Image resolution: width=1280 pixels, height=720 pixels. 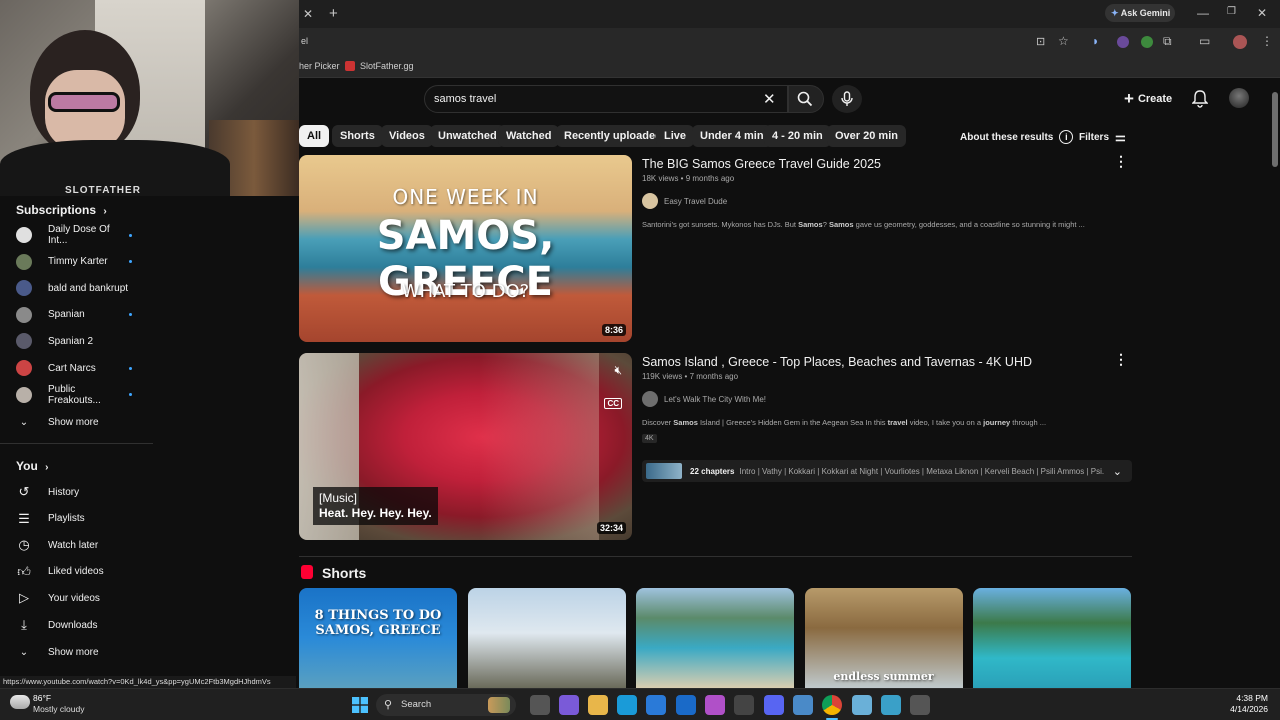 What do you see at coordinates (76, 368) in the screenshot?
I see `subscription-item: Cart Narcs` at bounding box center [76, 368].